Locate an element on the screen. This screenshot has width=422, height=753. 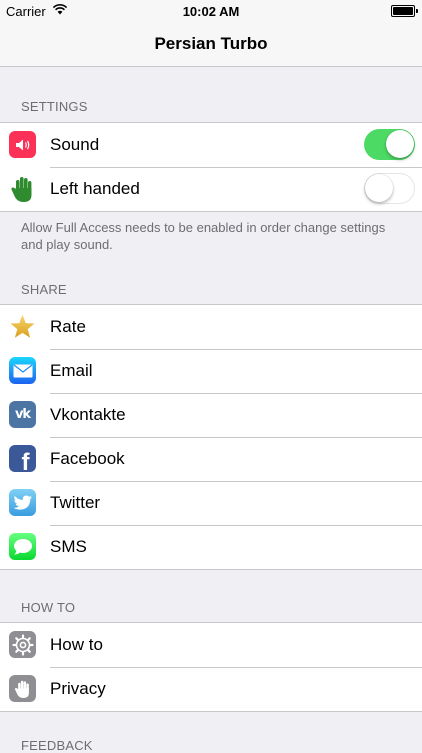
status-bar: Carrier 10:02 AM is located at coordinates (211, 11).